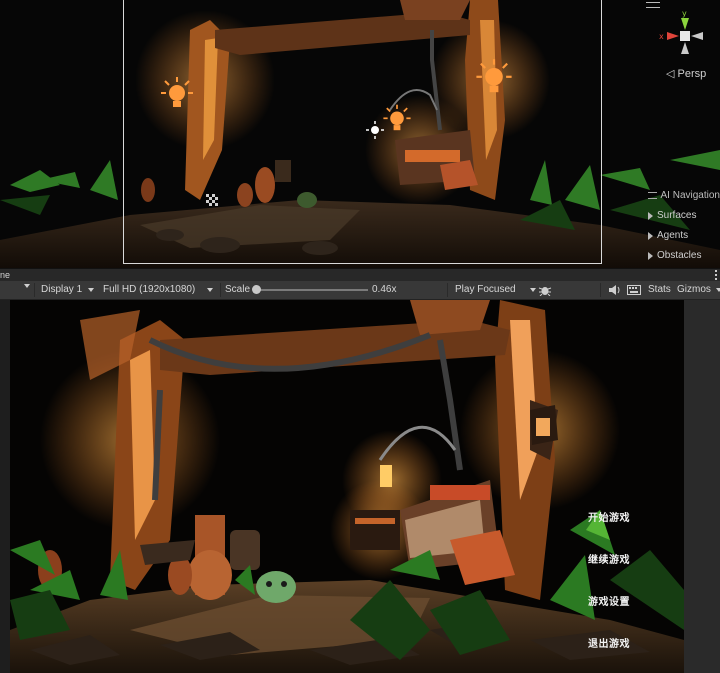 The height and width of the screenshot is (673, 720). What do you see at coordinates (15, 286) in the screenshot?
I see `game-view-dropdown` at bounding box center [15, 286].